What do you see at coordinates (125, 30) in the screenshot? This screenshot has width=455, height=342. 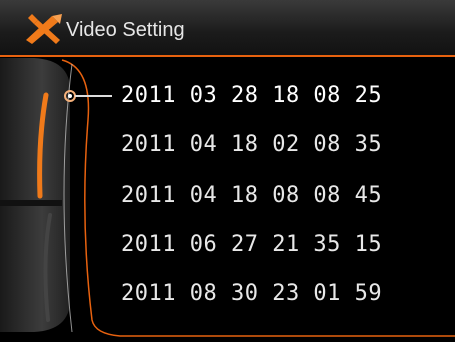 I see `page-title: Video Setting` at bounding box center [125, 30].